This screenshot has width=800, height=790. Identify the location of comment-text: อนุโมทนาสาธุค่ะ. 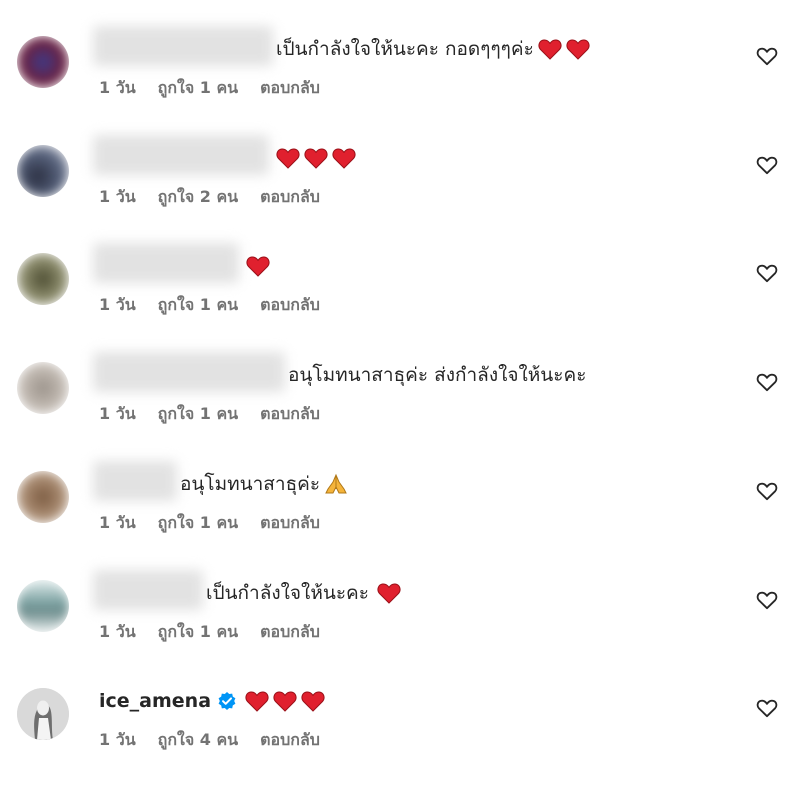
(250, 484).